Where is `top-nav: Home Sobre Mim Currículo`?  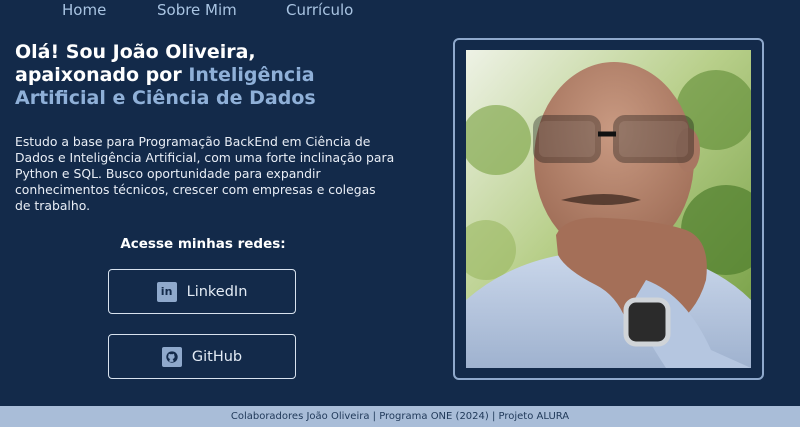
top-nav: Home Sobre Mim Currículo is located at coordinates (400, 11).